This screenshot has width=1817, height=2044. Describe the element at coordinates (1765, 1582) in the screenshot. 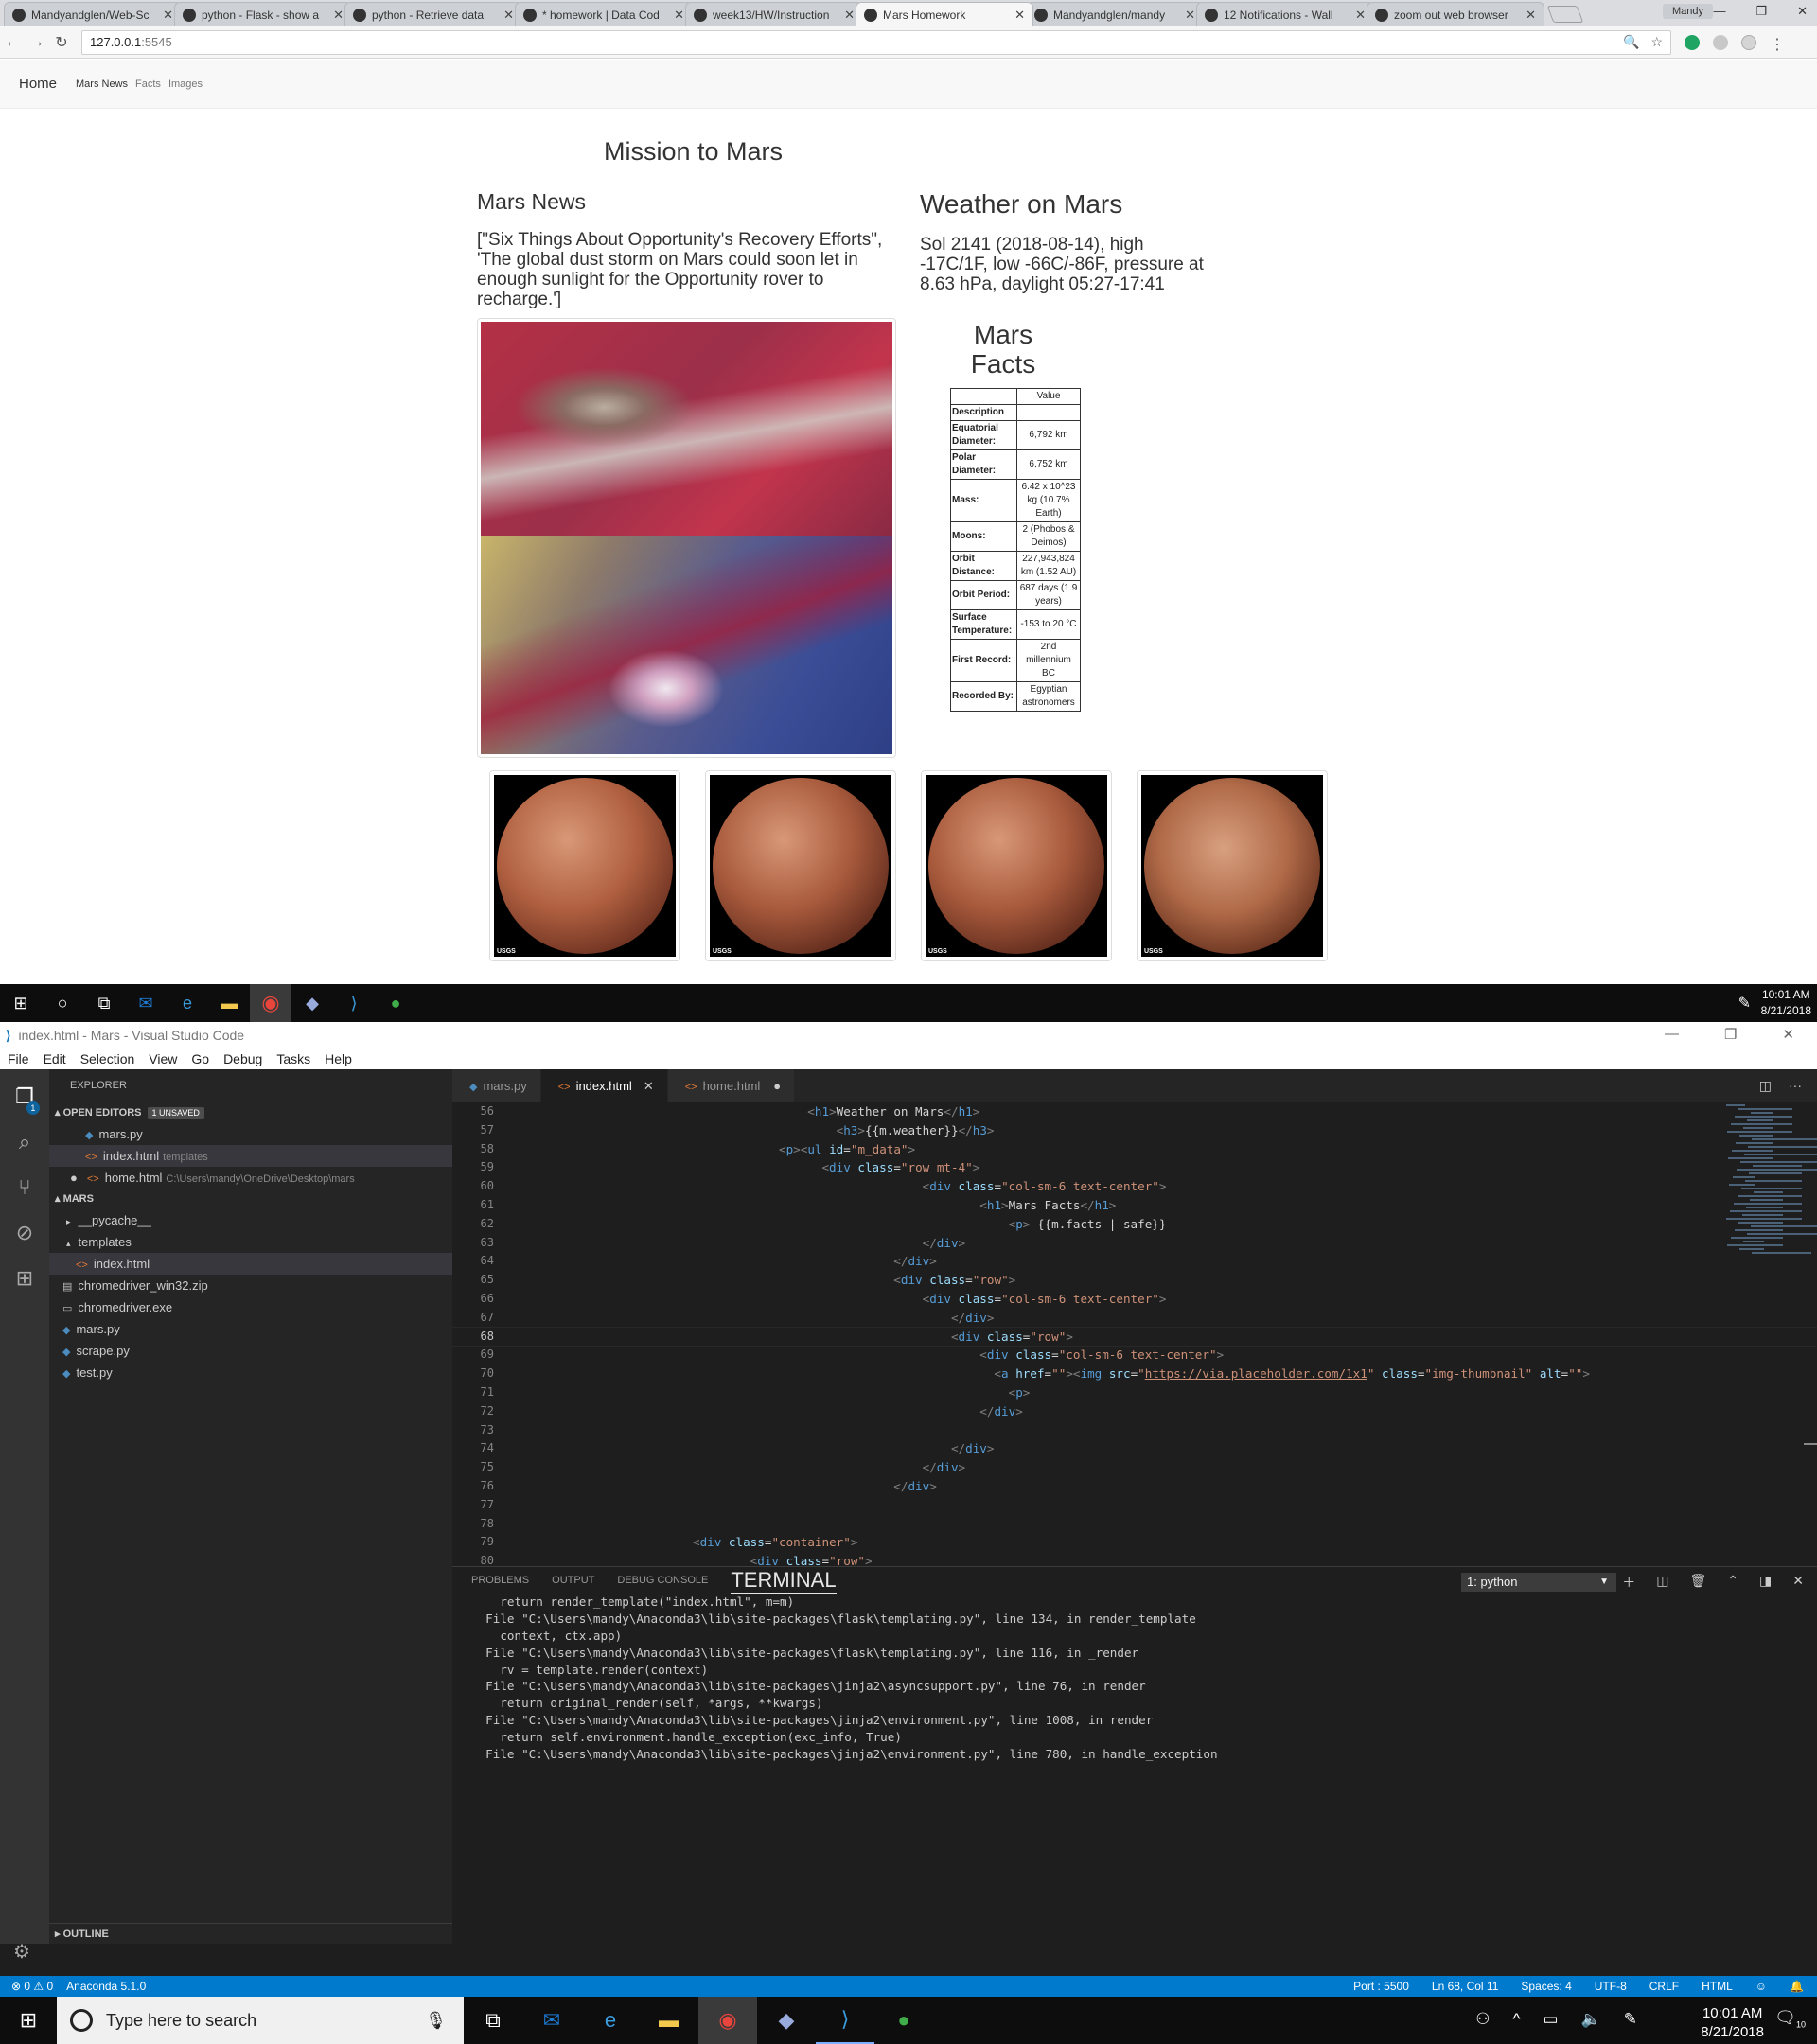

I see `toggle-panel-icon: ◨` at that location.